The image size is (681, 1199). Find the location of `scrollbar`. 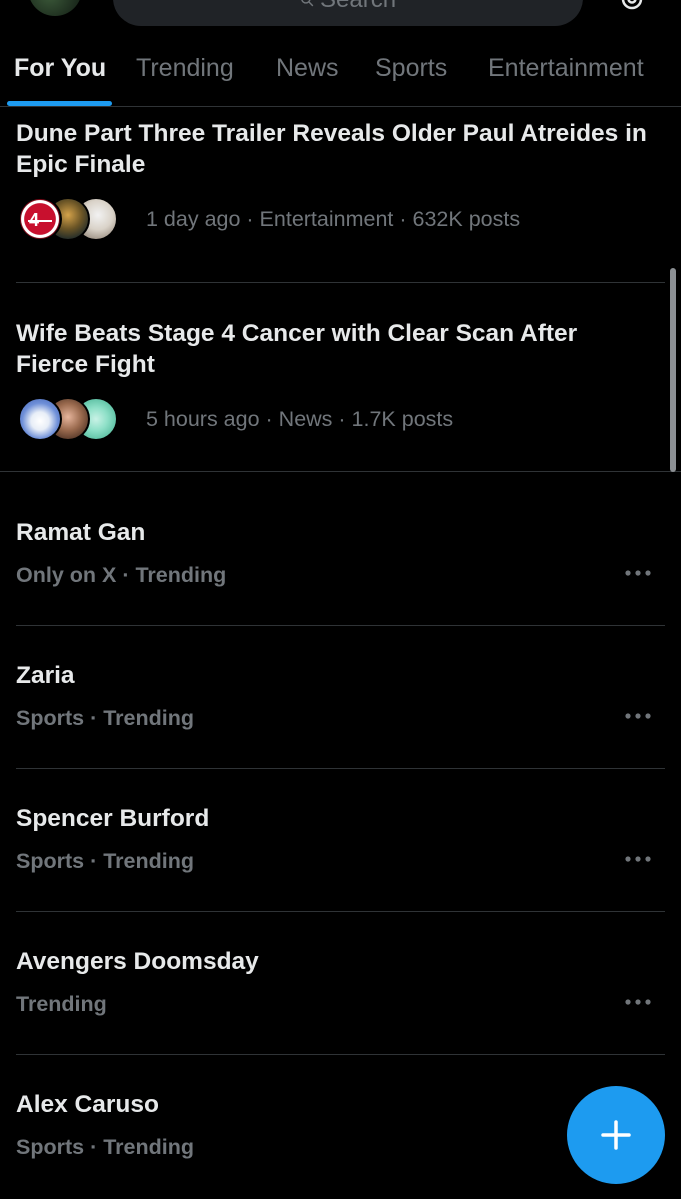

scrollbar is located at coordinates (673, 370).